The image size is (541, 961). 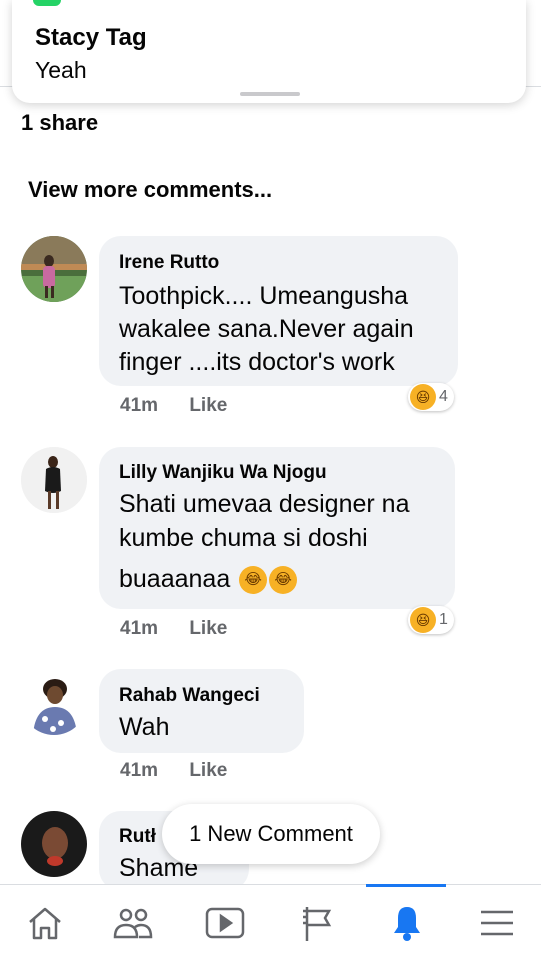 I want to click on friends-icon, so click(x=133, y=923).